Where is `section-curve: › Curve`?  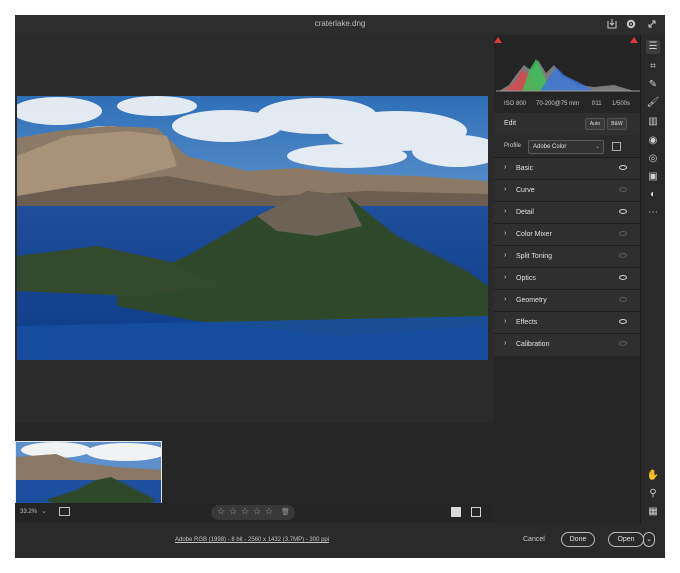 section-curve: › Curve is located at coordinates (567, 190).